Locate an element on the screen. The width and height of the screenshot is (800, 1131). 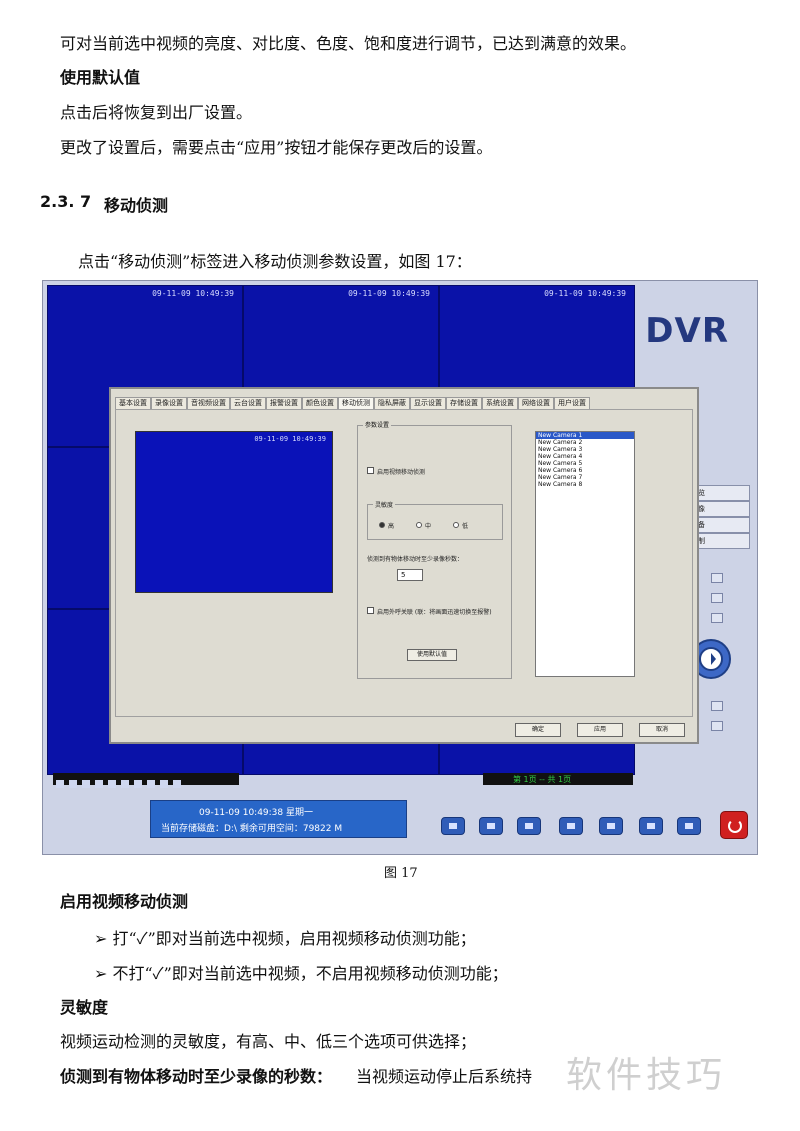
page-toolbar: 第 1页 -- 共 1页 is located at coordinates (558, 779).